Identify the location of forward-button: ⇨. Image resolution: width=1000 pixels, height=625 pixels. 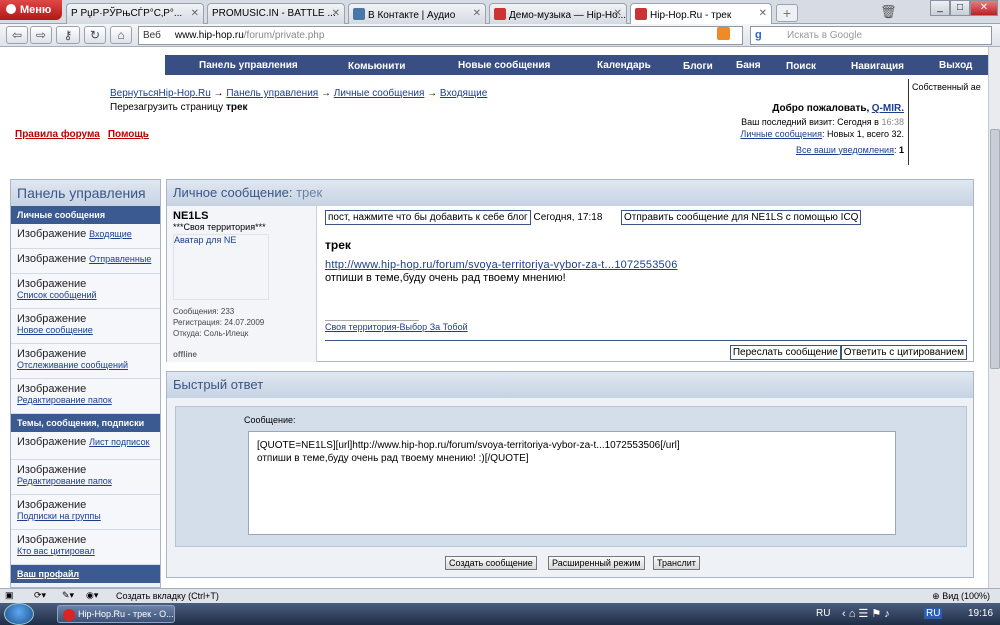
(41, 35).